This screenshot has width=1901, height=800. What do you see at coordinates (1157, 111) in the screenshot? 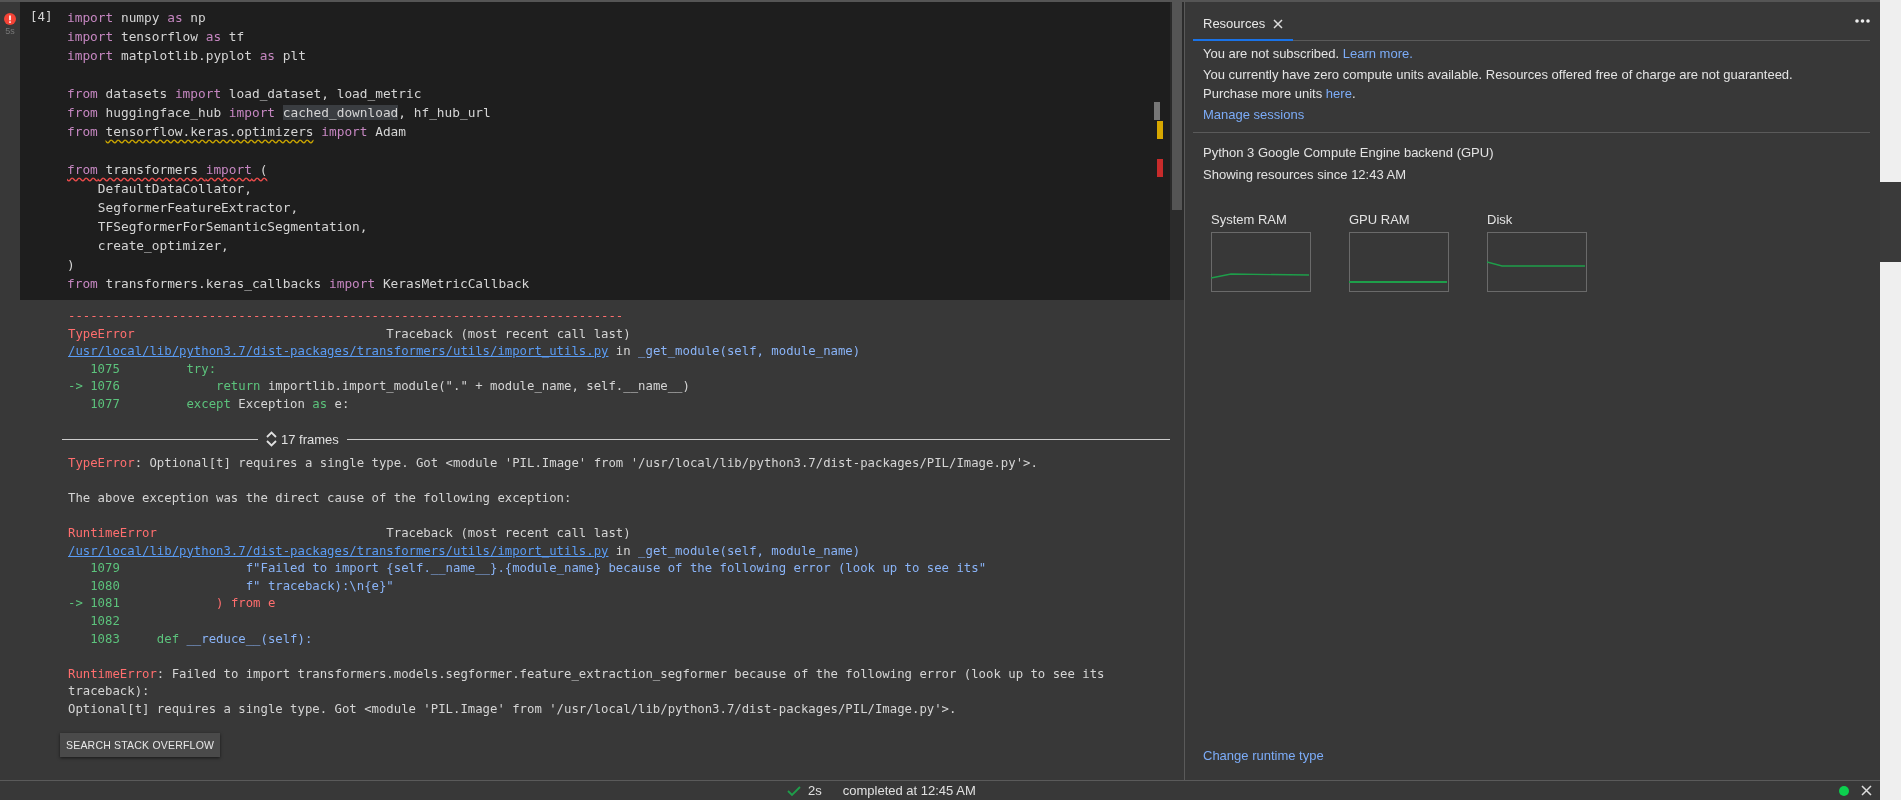
I see `scroll-marker` at bounding box center [1157, 111].